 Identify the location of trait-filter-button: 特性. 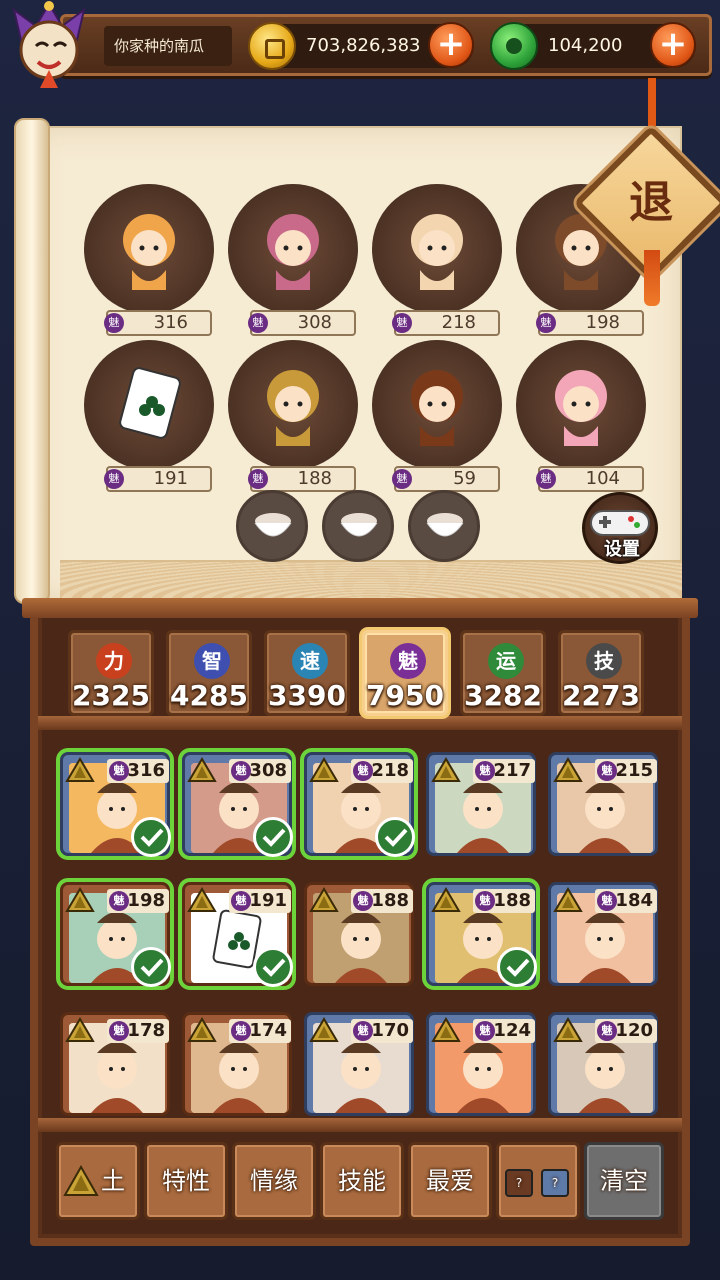
(186, 1181).